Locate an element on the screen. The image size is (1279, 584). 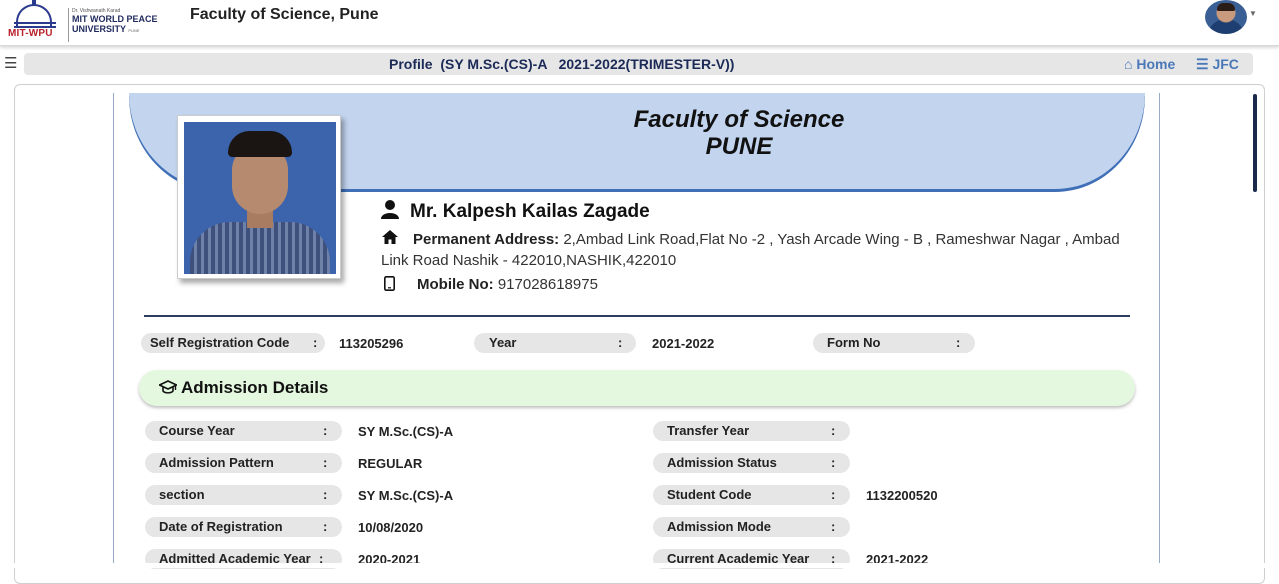
graduation-cap-icon is located at coordinates (168, 387).